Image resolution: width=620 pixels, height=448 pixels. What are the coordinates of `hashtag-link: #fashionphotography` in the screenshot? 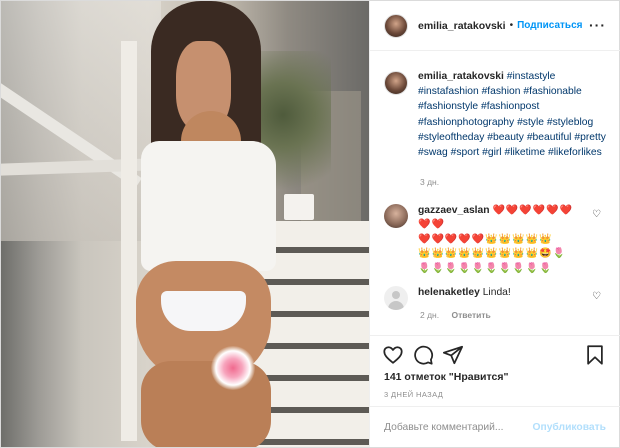 It's located at (466, 122).